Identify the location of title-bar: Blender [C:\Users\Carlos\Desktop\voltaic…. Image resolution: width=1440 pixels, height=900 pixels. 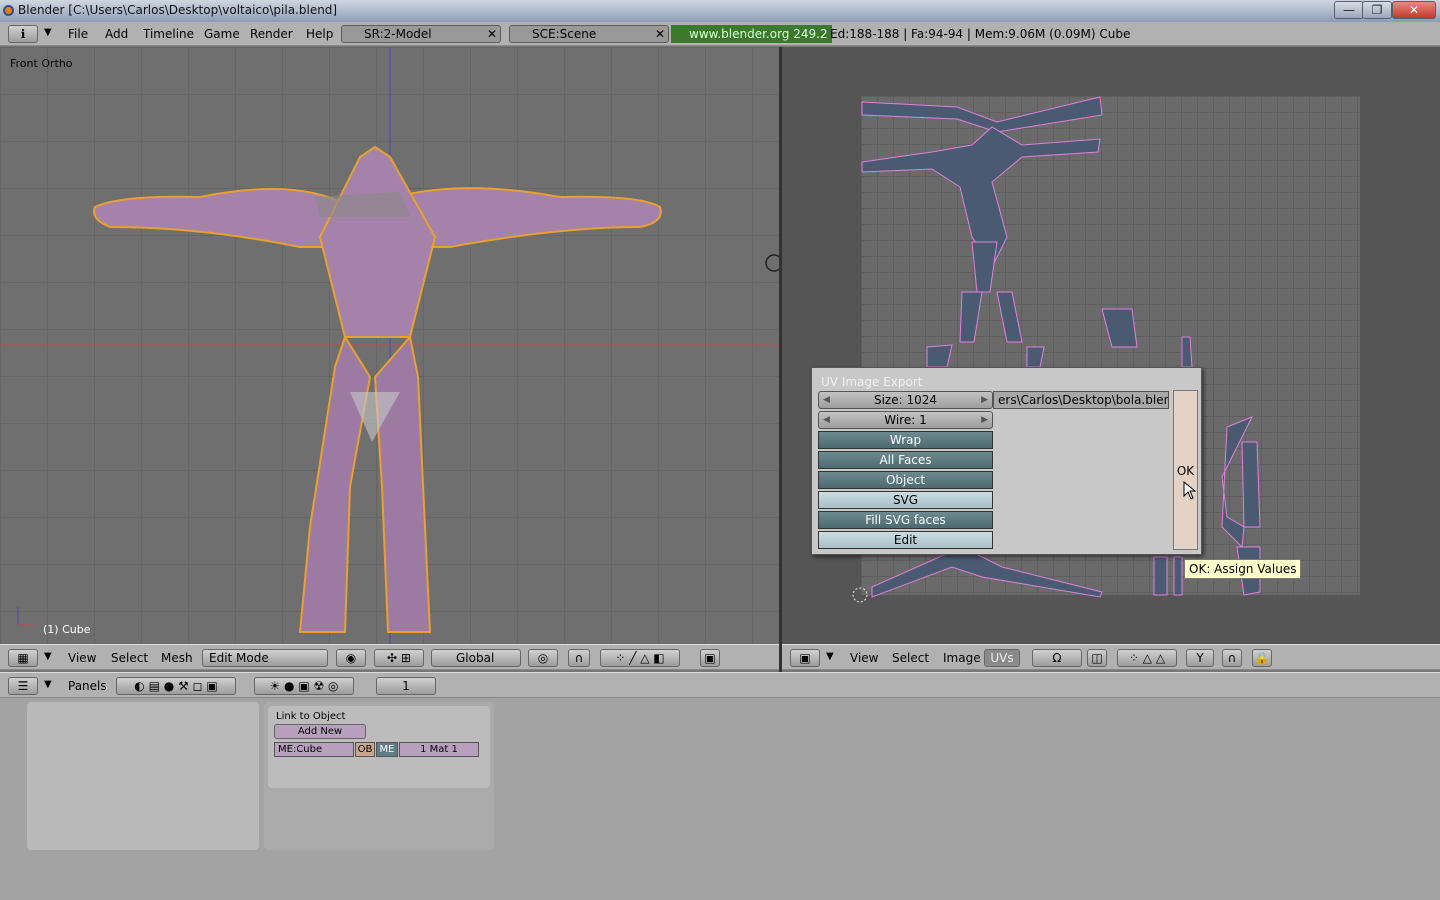
(720, 11).